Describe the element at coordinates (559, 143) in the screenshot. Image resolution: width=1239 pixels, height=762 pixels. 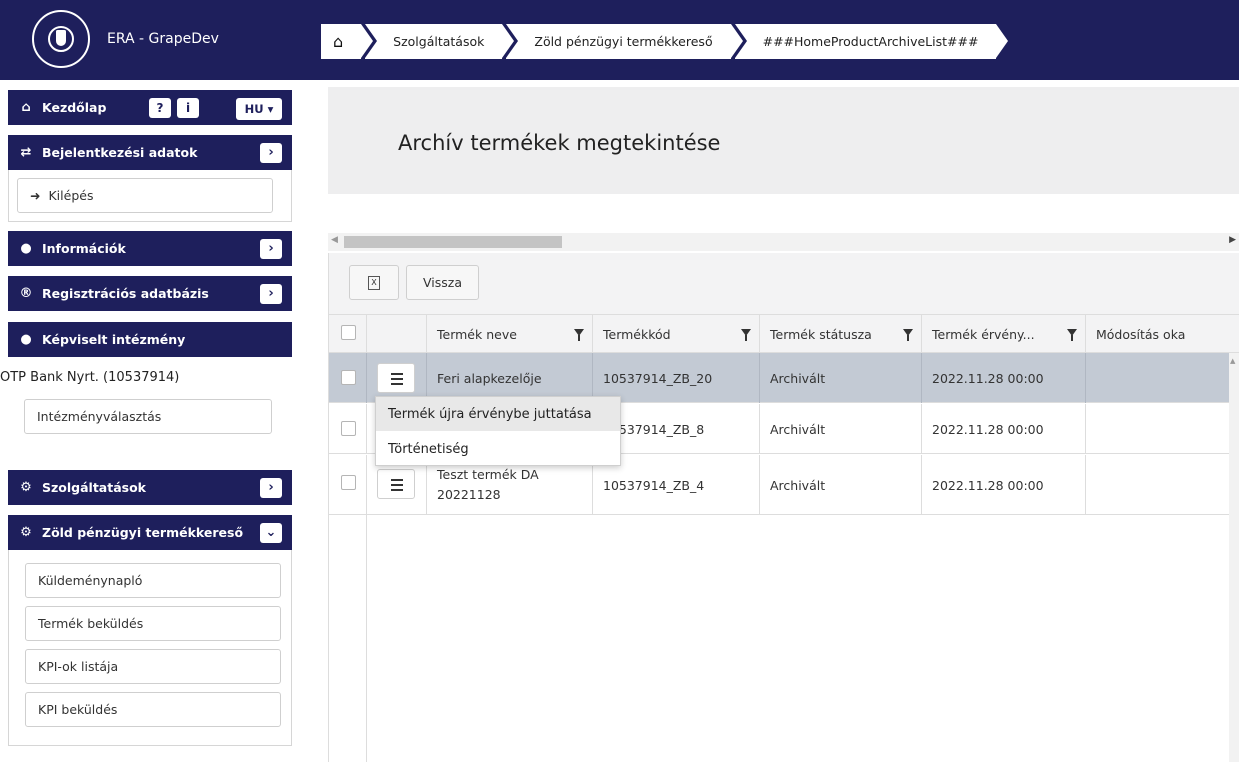
I see `page-title: Archív termékek megtekintése` at that location.